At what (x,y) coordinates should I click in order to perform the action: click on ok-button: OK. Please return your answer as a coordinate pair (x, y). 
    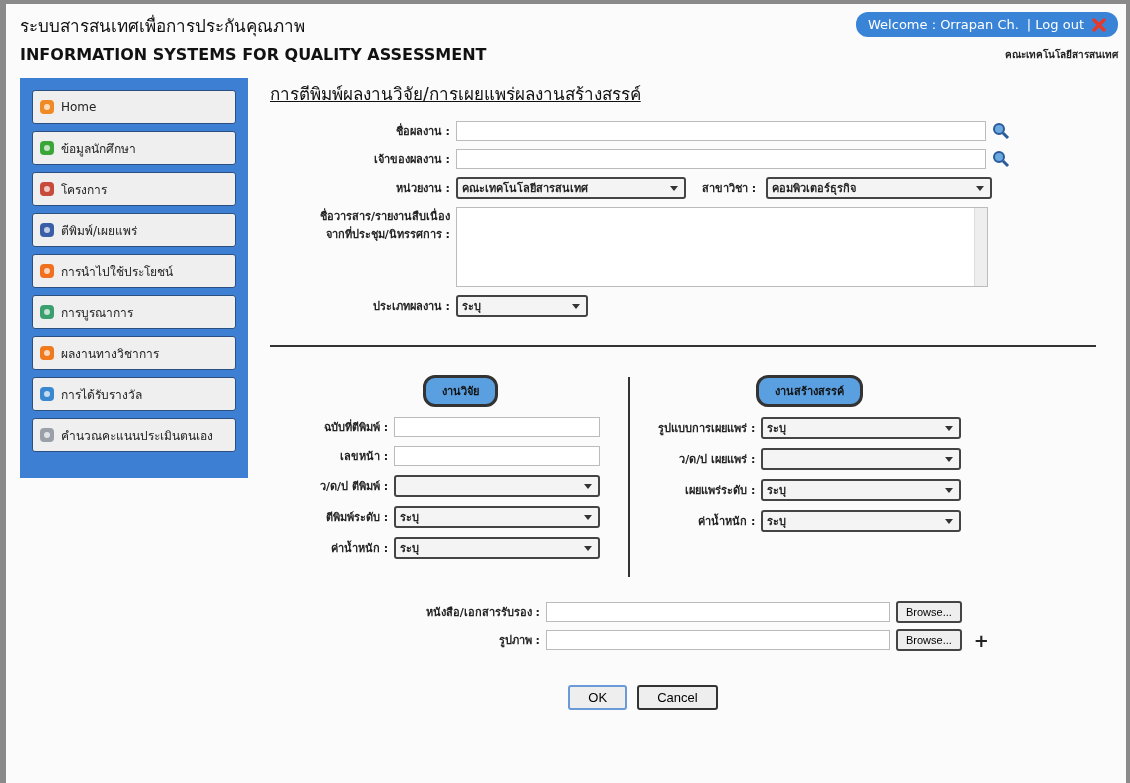
    Looking at the image, I should click on (598, 697).